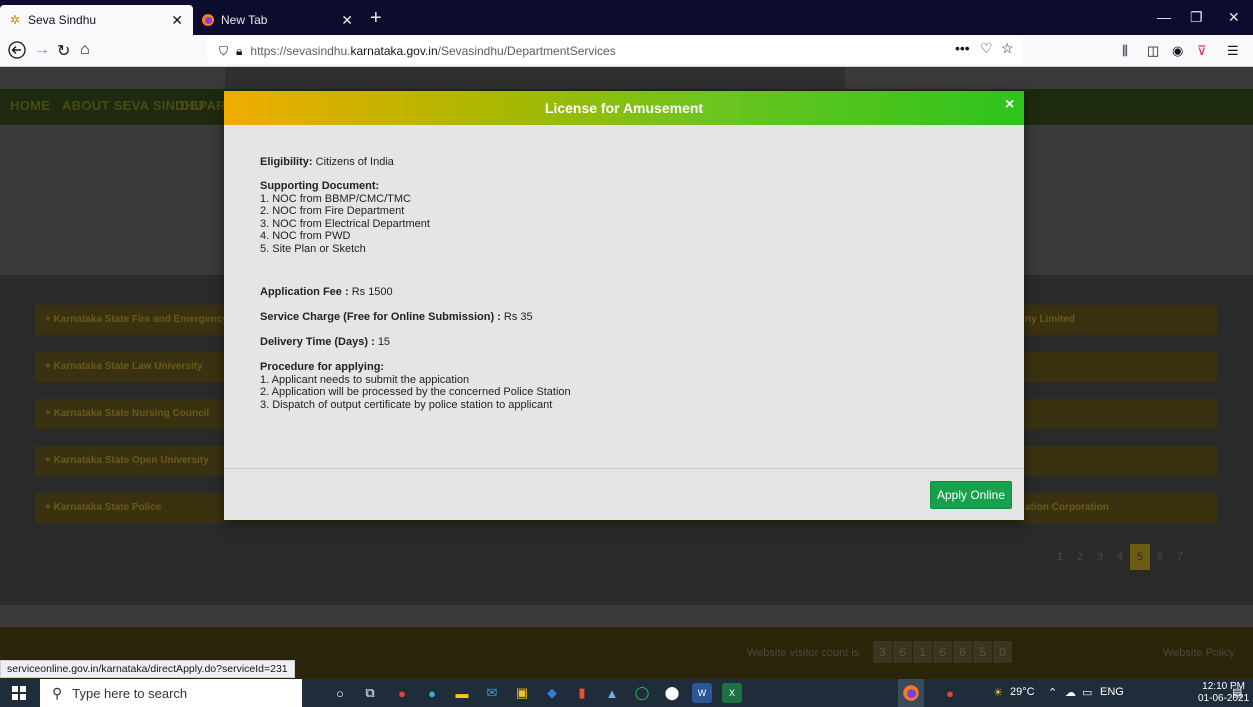 This screenshot has width=1253, height=707. What do you see at coordinates (63, 51) in the screenshot?
I see `reload-icon: ↻` at bounding box center [63, 51].